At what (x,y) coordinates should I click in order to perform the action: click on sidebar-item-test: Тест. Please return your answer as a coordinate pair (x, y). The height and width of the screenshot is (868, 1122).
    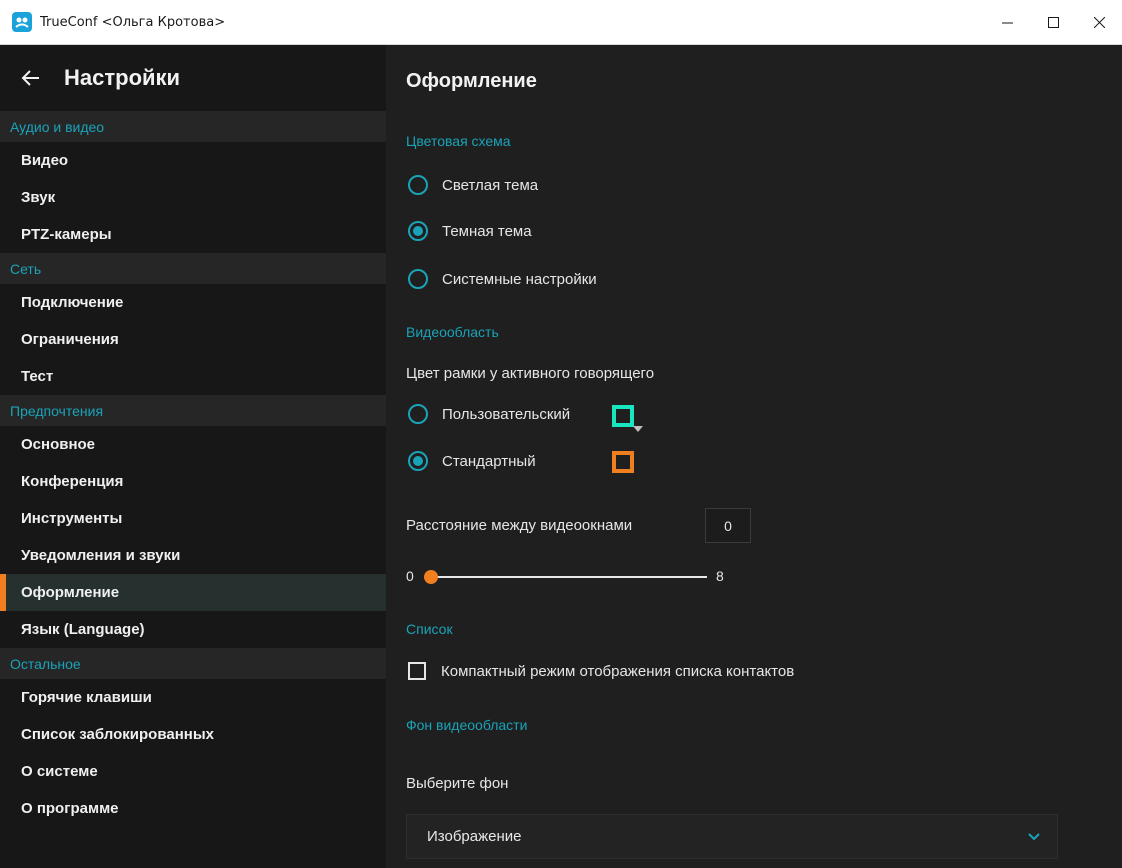
    Looking at the image, I should click on (193, 376).